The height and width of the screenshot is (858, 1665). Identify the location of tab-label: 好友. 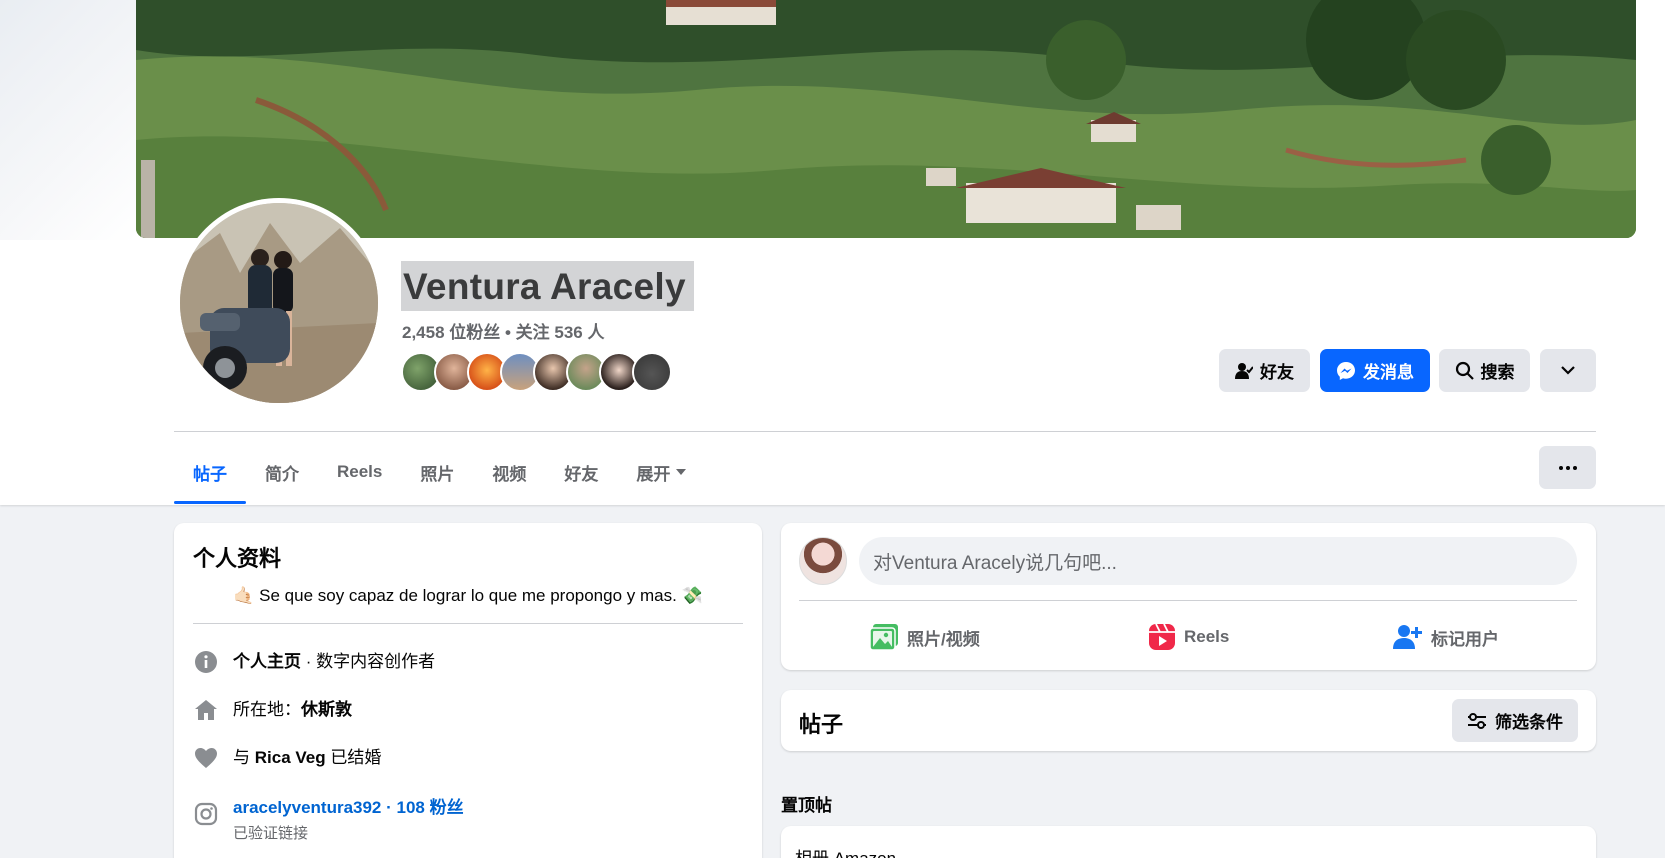
(581, 474).